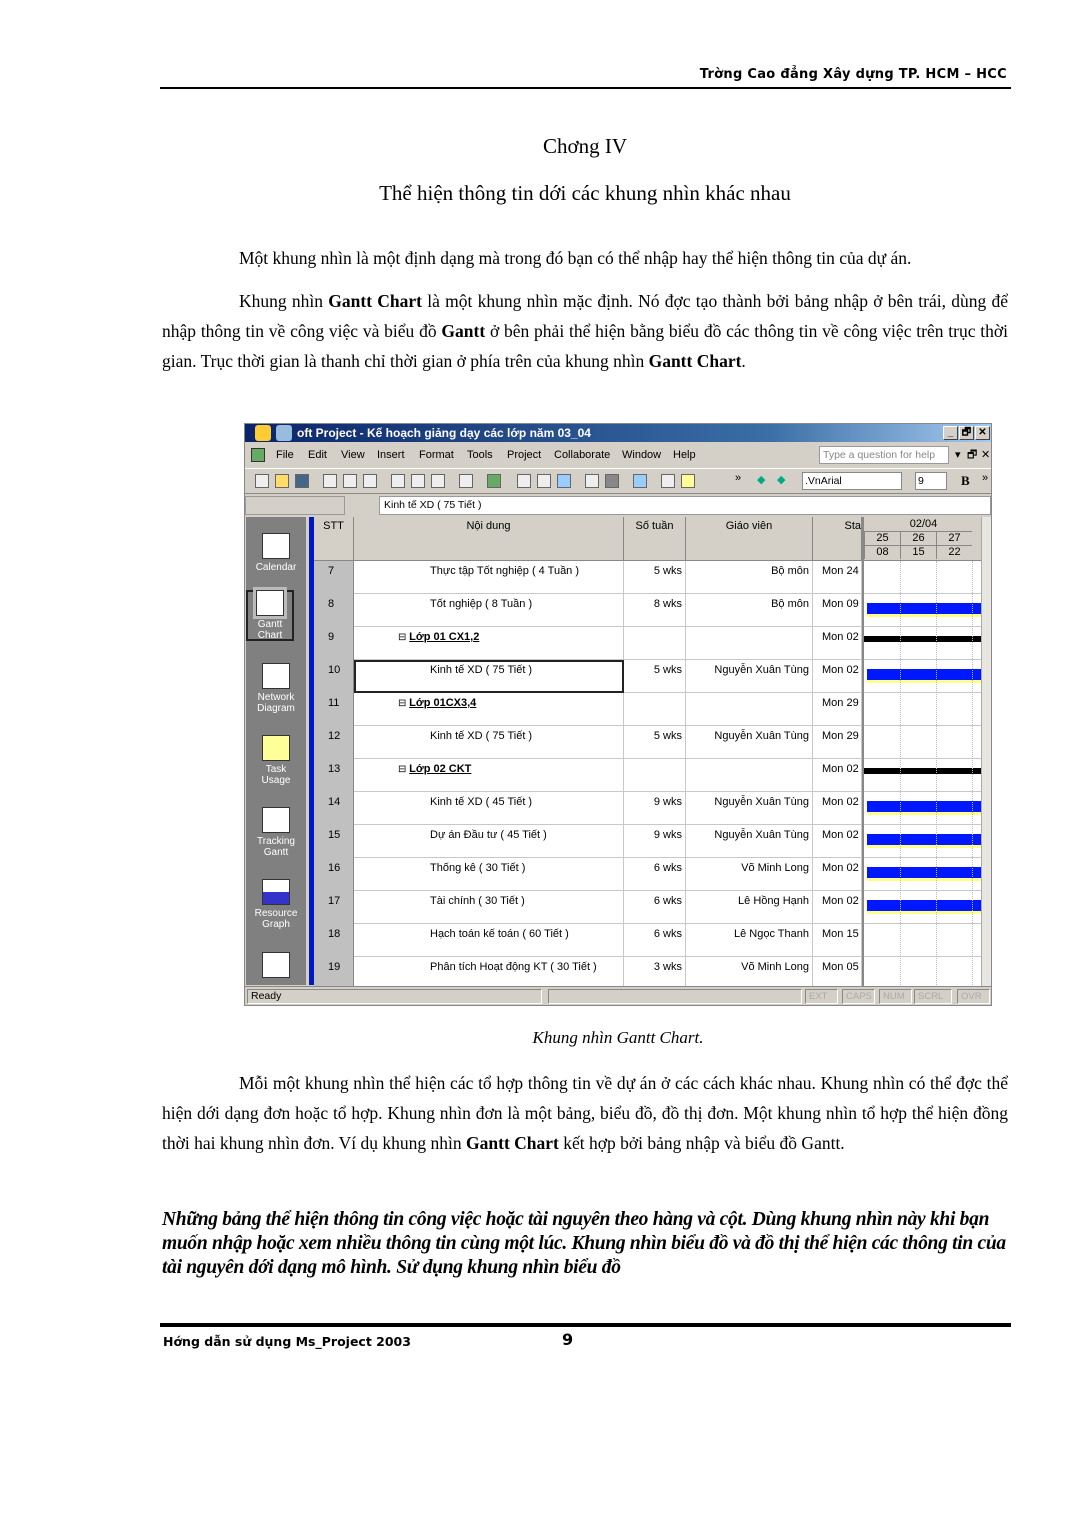 The height and width of the screenshot is (1520, 1075). What do you see at coordinates (965, 481) in the screenshot?
I see `bold-button: B` at bounding box center [965, 481].